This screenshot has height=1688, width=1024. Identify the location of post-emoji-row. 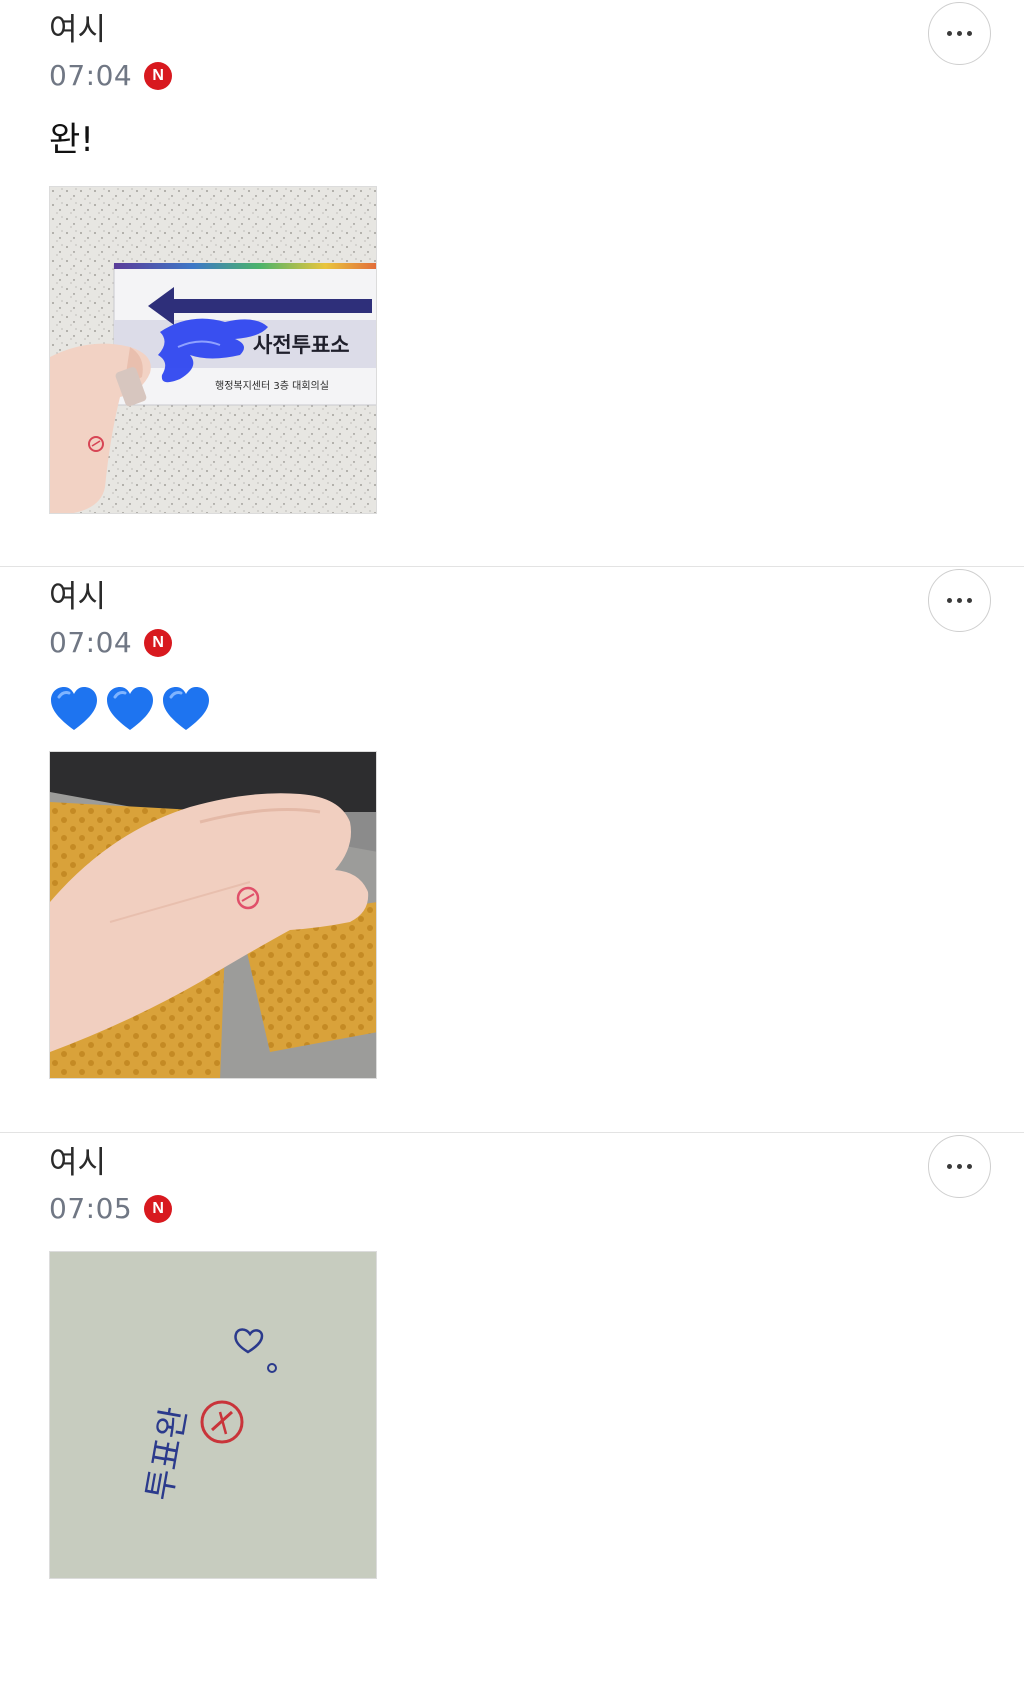
(130, 709).